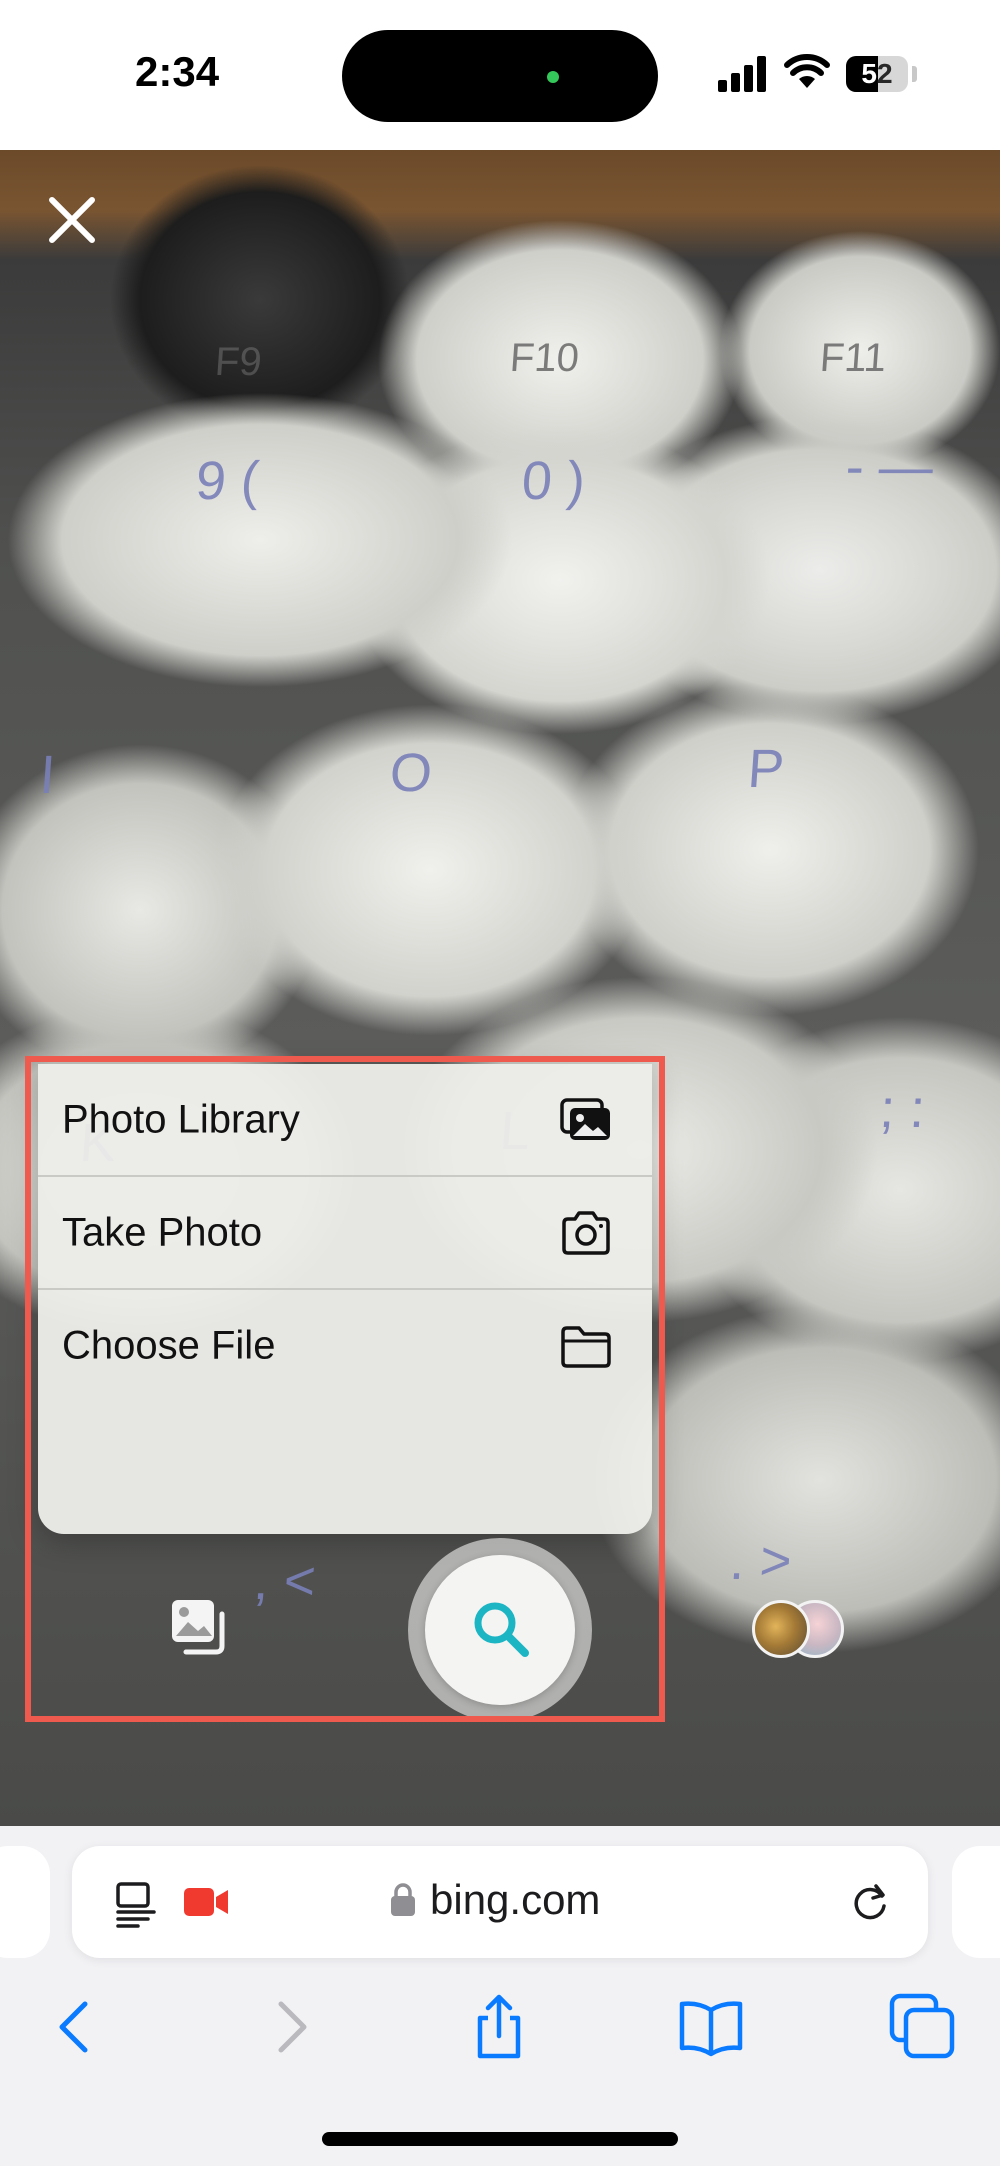  I want to click on previous-tab-card, so click(25, 1902).